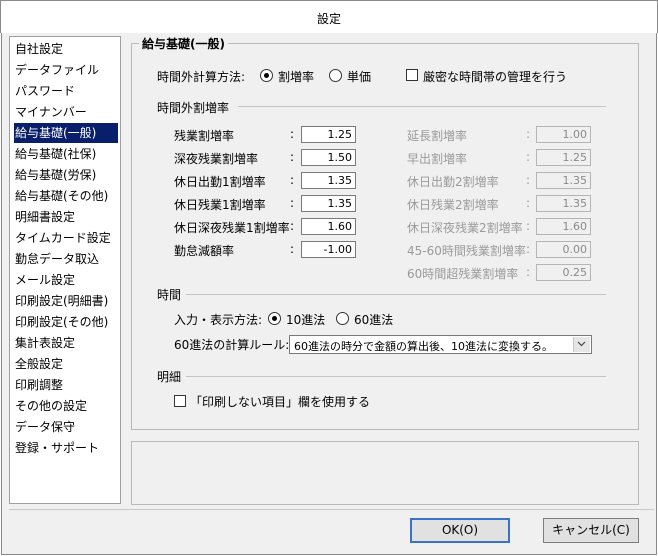 The height and width of the screenshot is (556, 658). I want to click on ok-button: OK(O), so click(460, 530).